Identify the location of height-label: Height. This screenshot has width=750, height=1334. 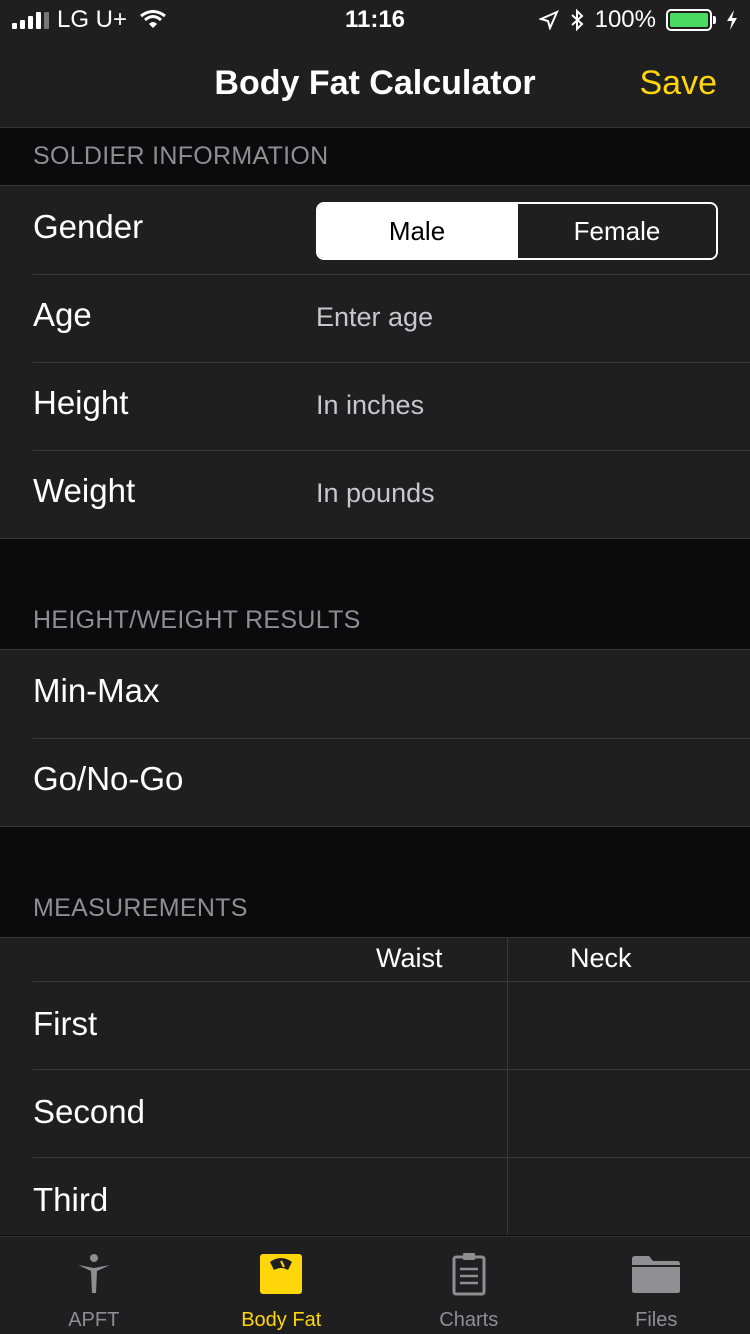
(81, 402).